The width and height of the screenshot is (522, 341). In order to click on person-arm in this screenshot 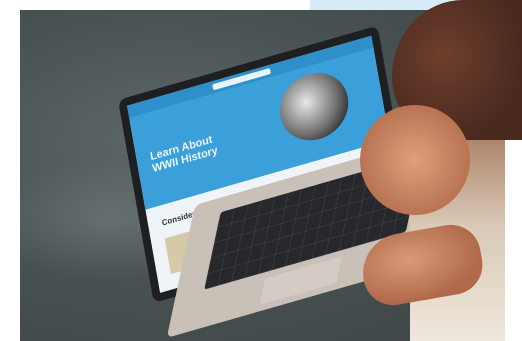, I will do `click(415, 160)`.